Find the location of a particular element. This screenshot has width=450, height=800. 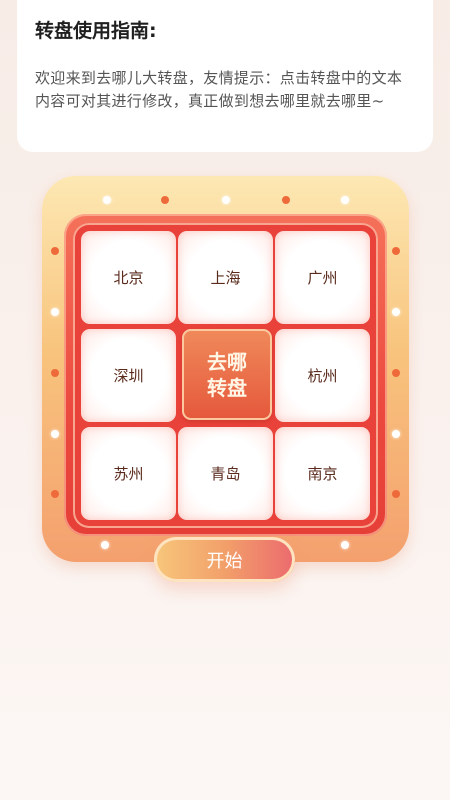

start-button: 开始 is located at coordinates (224, 559).